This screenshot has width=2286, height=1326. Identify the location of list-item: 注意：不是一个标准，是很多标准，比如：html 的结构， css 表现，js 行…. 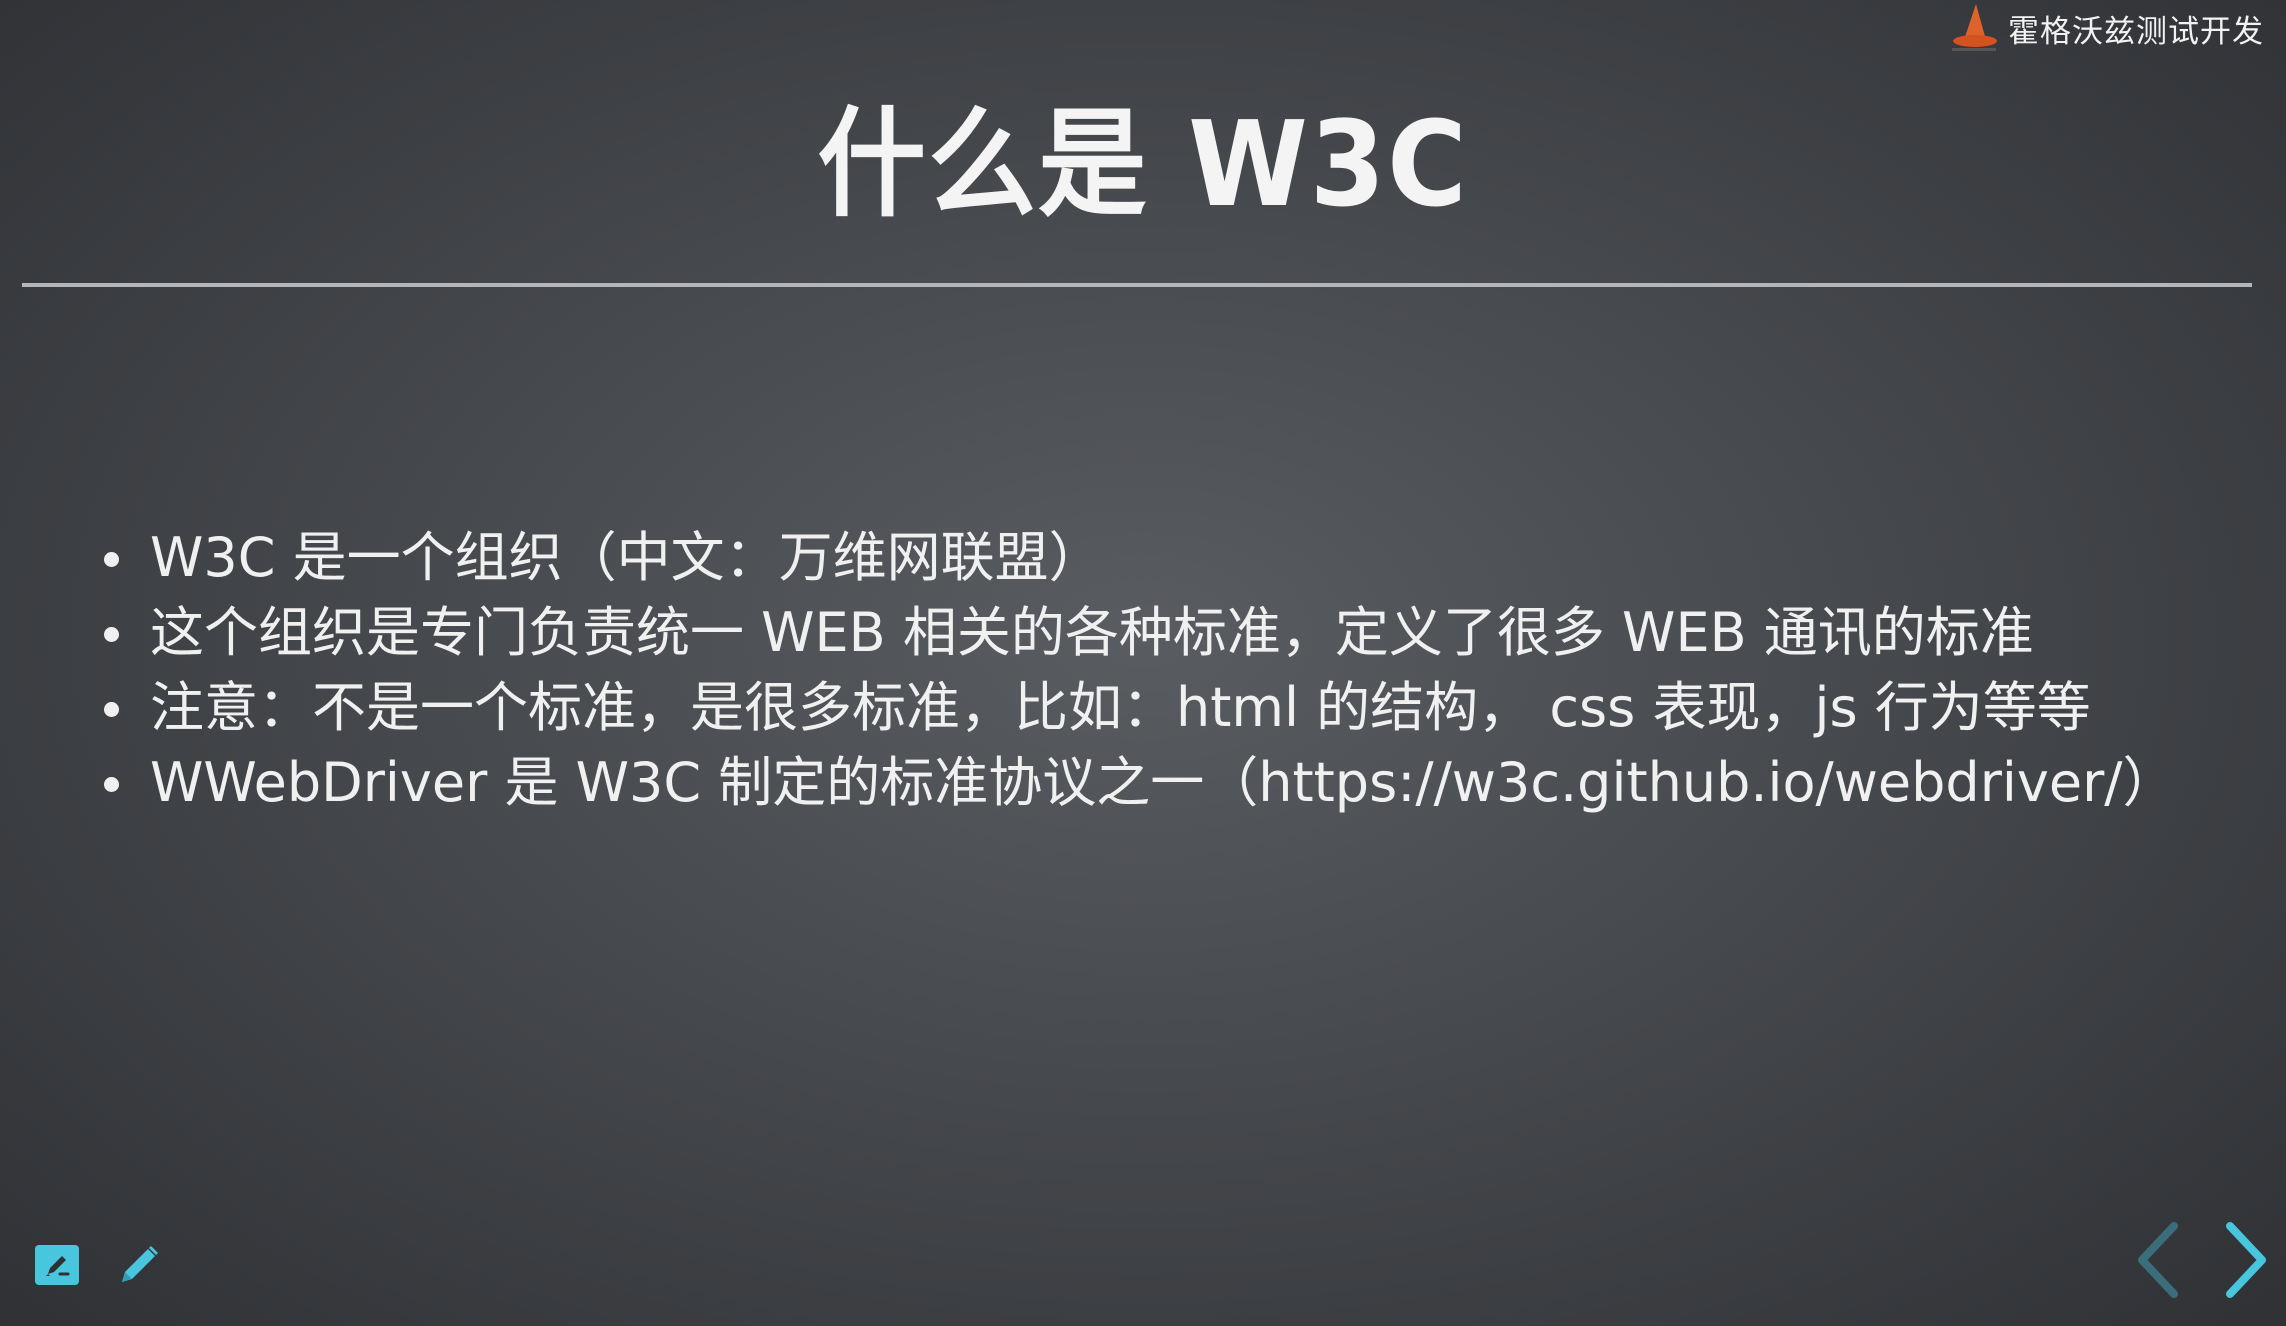
(1160, 707).